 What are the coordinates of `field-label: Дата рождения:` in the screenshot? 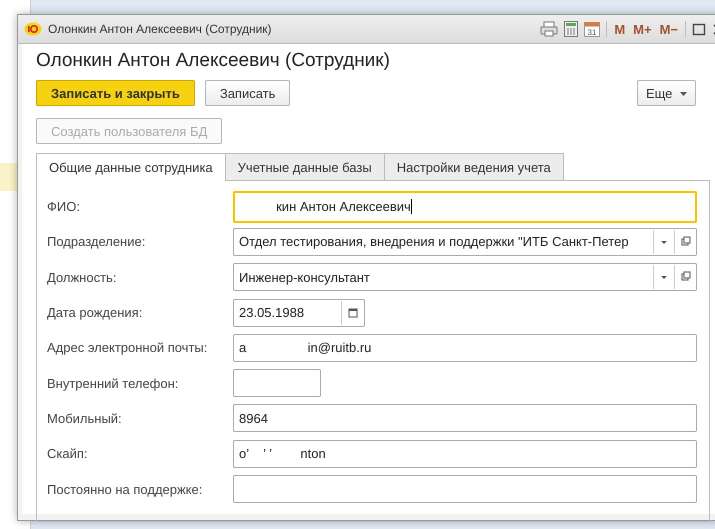 It's located at (95, 312).